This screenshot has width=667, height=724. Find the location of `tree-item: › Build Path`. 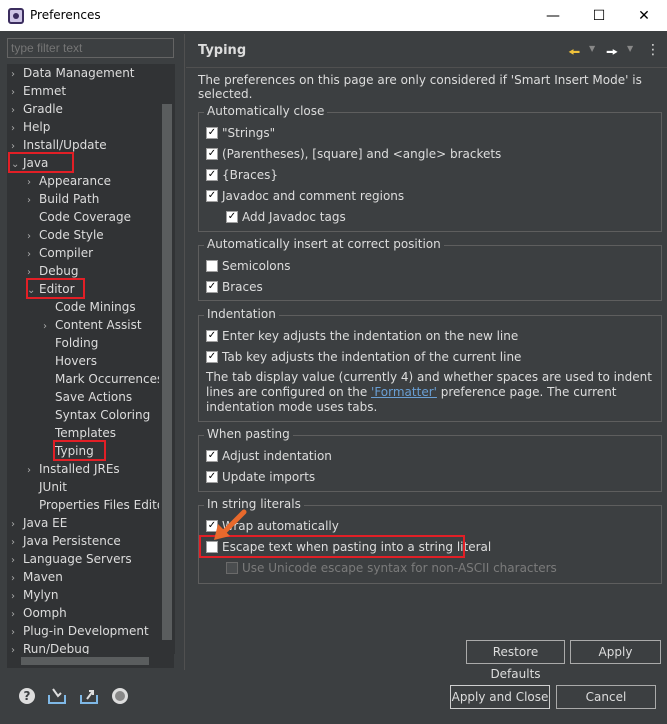

tree-item: › Build Path is located at coordinates (63, 199).